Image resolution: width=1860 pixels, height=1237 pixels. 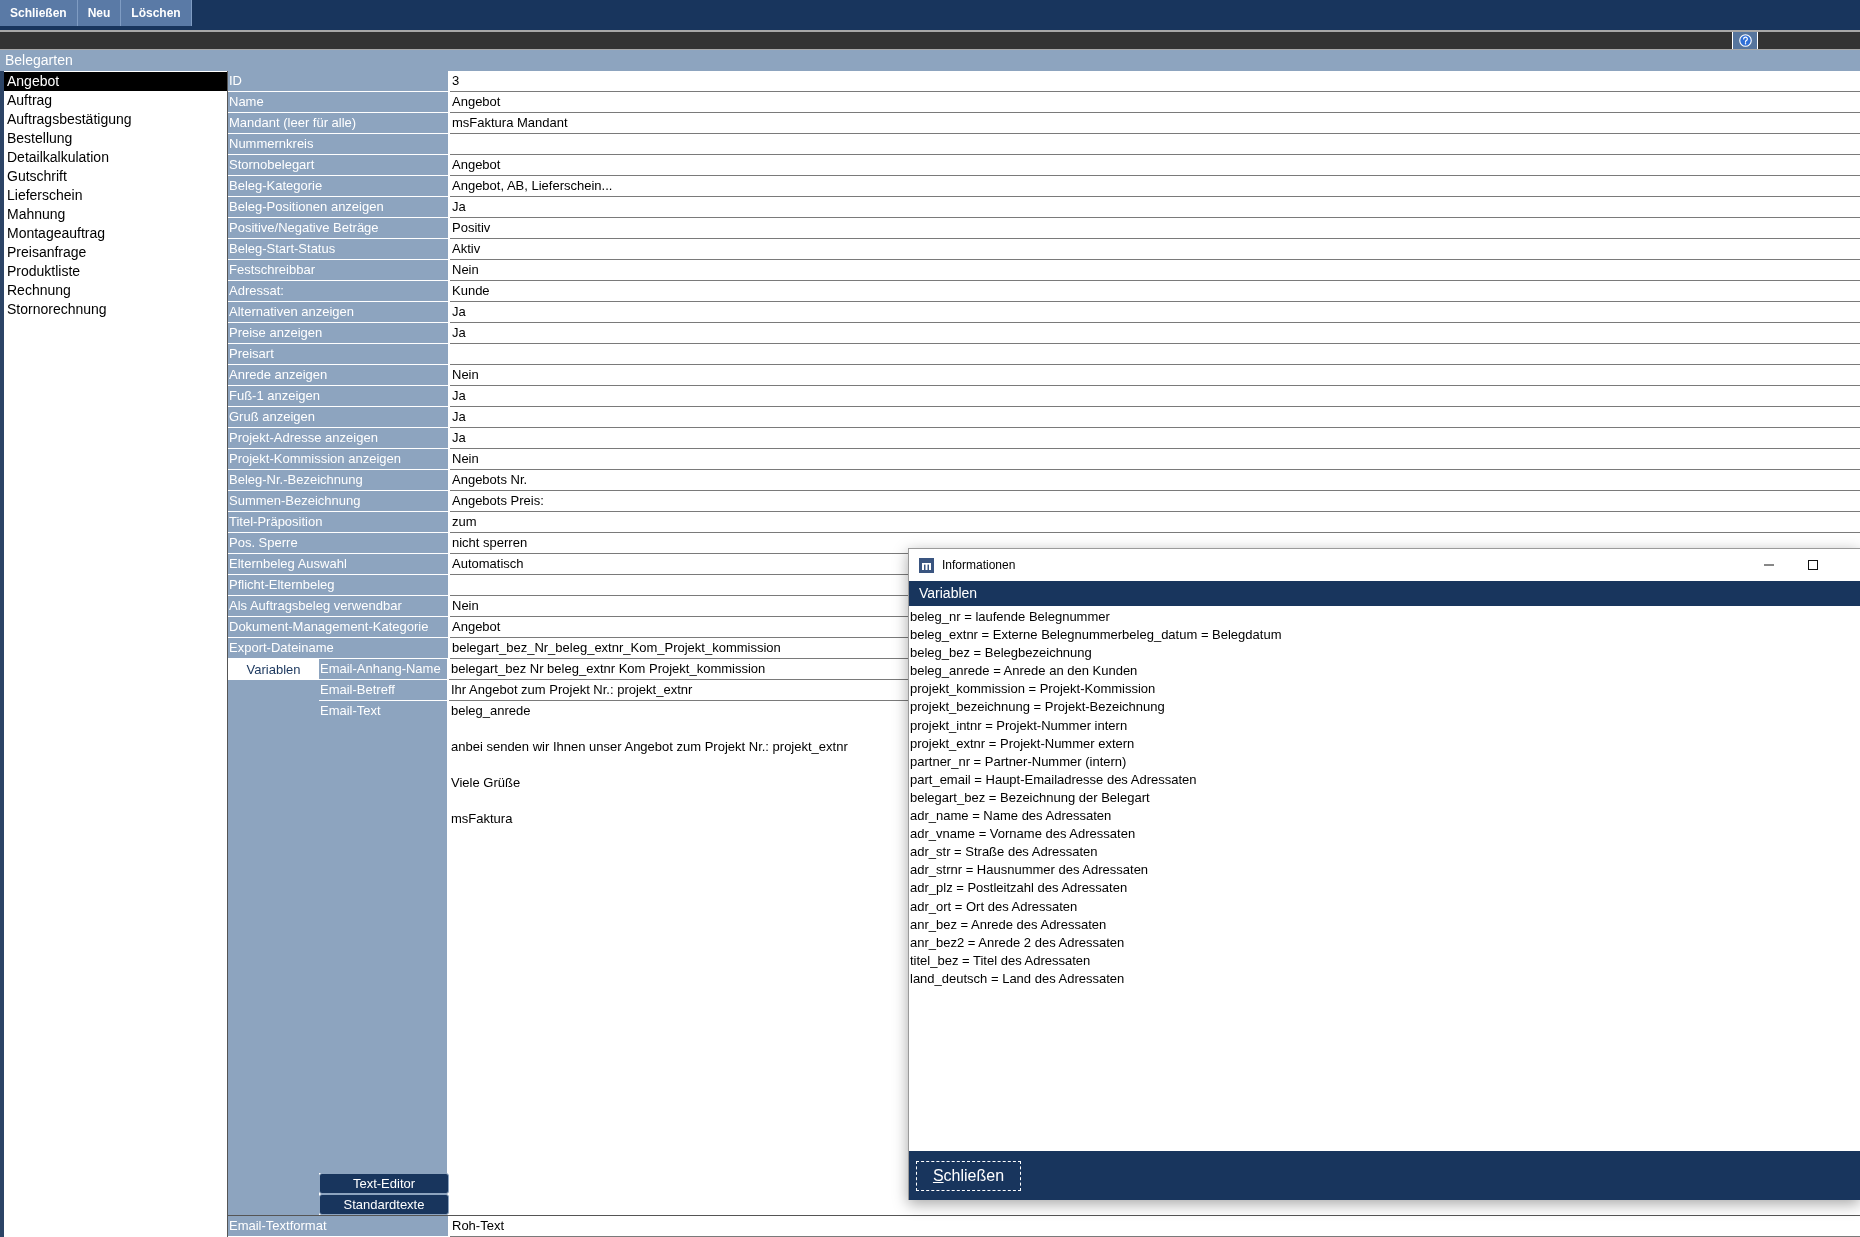 What do you see at coordinates (339, 459) in the screenshot?
I see `field-label: Projekt-Kommission anzeigen` at bounding box center [339, 459].